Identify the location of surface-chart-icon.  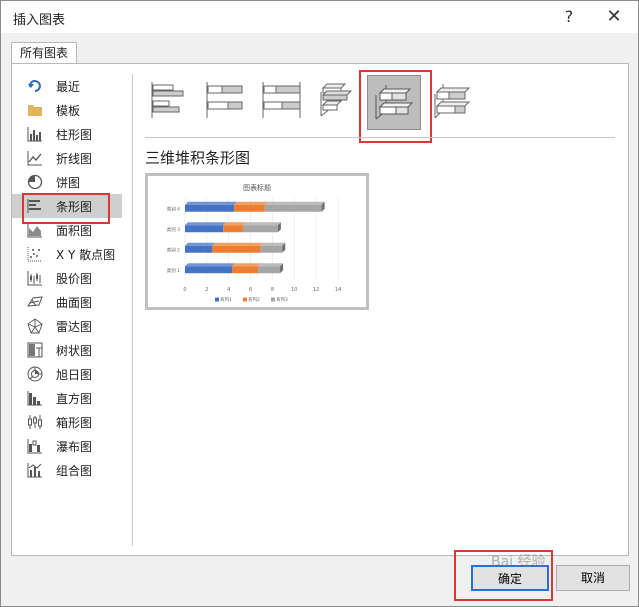
(35, 302).